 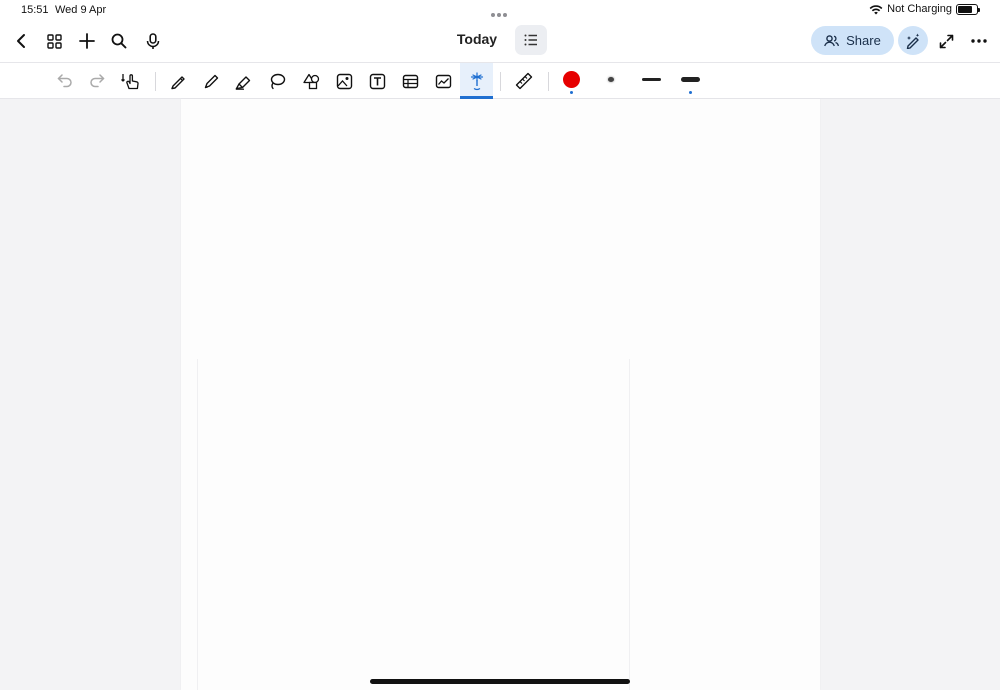 I want to click on more-icon, so click(x=979, y=41).